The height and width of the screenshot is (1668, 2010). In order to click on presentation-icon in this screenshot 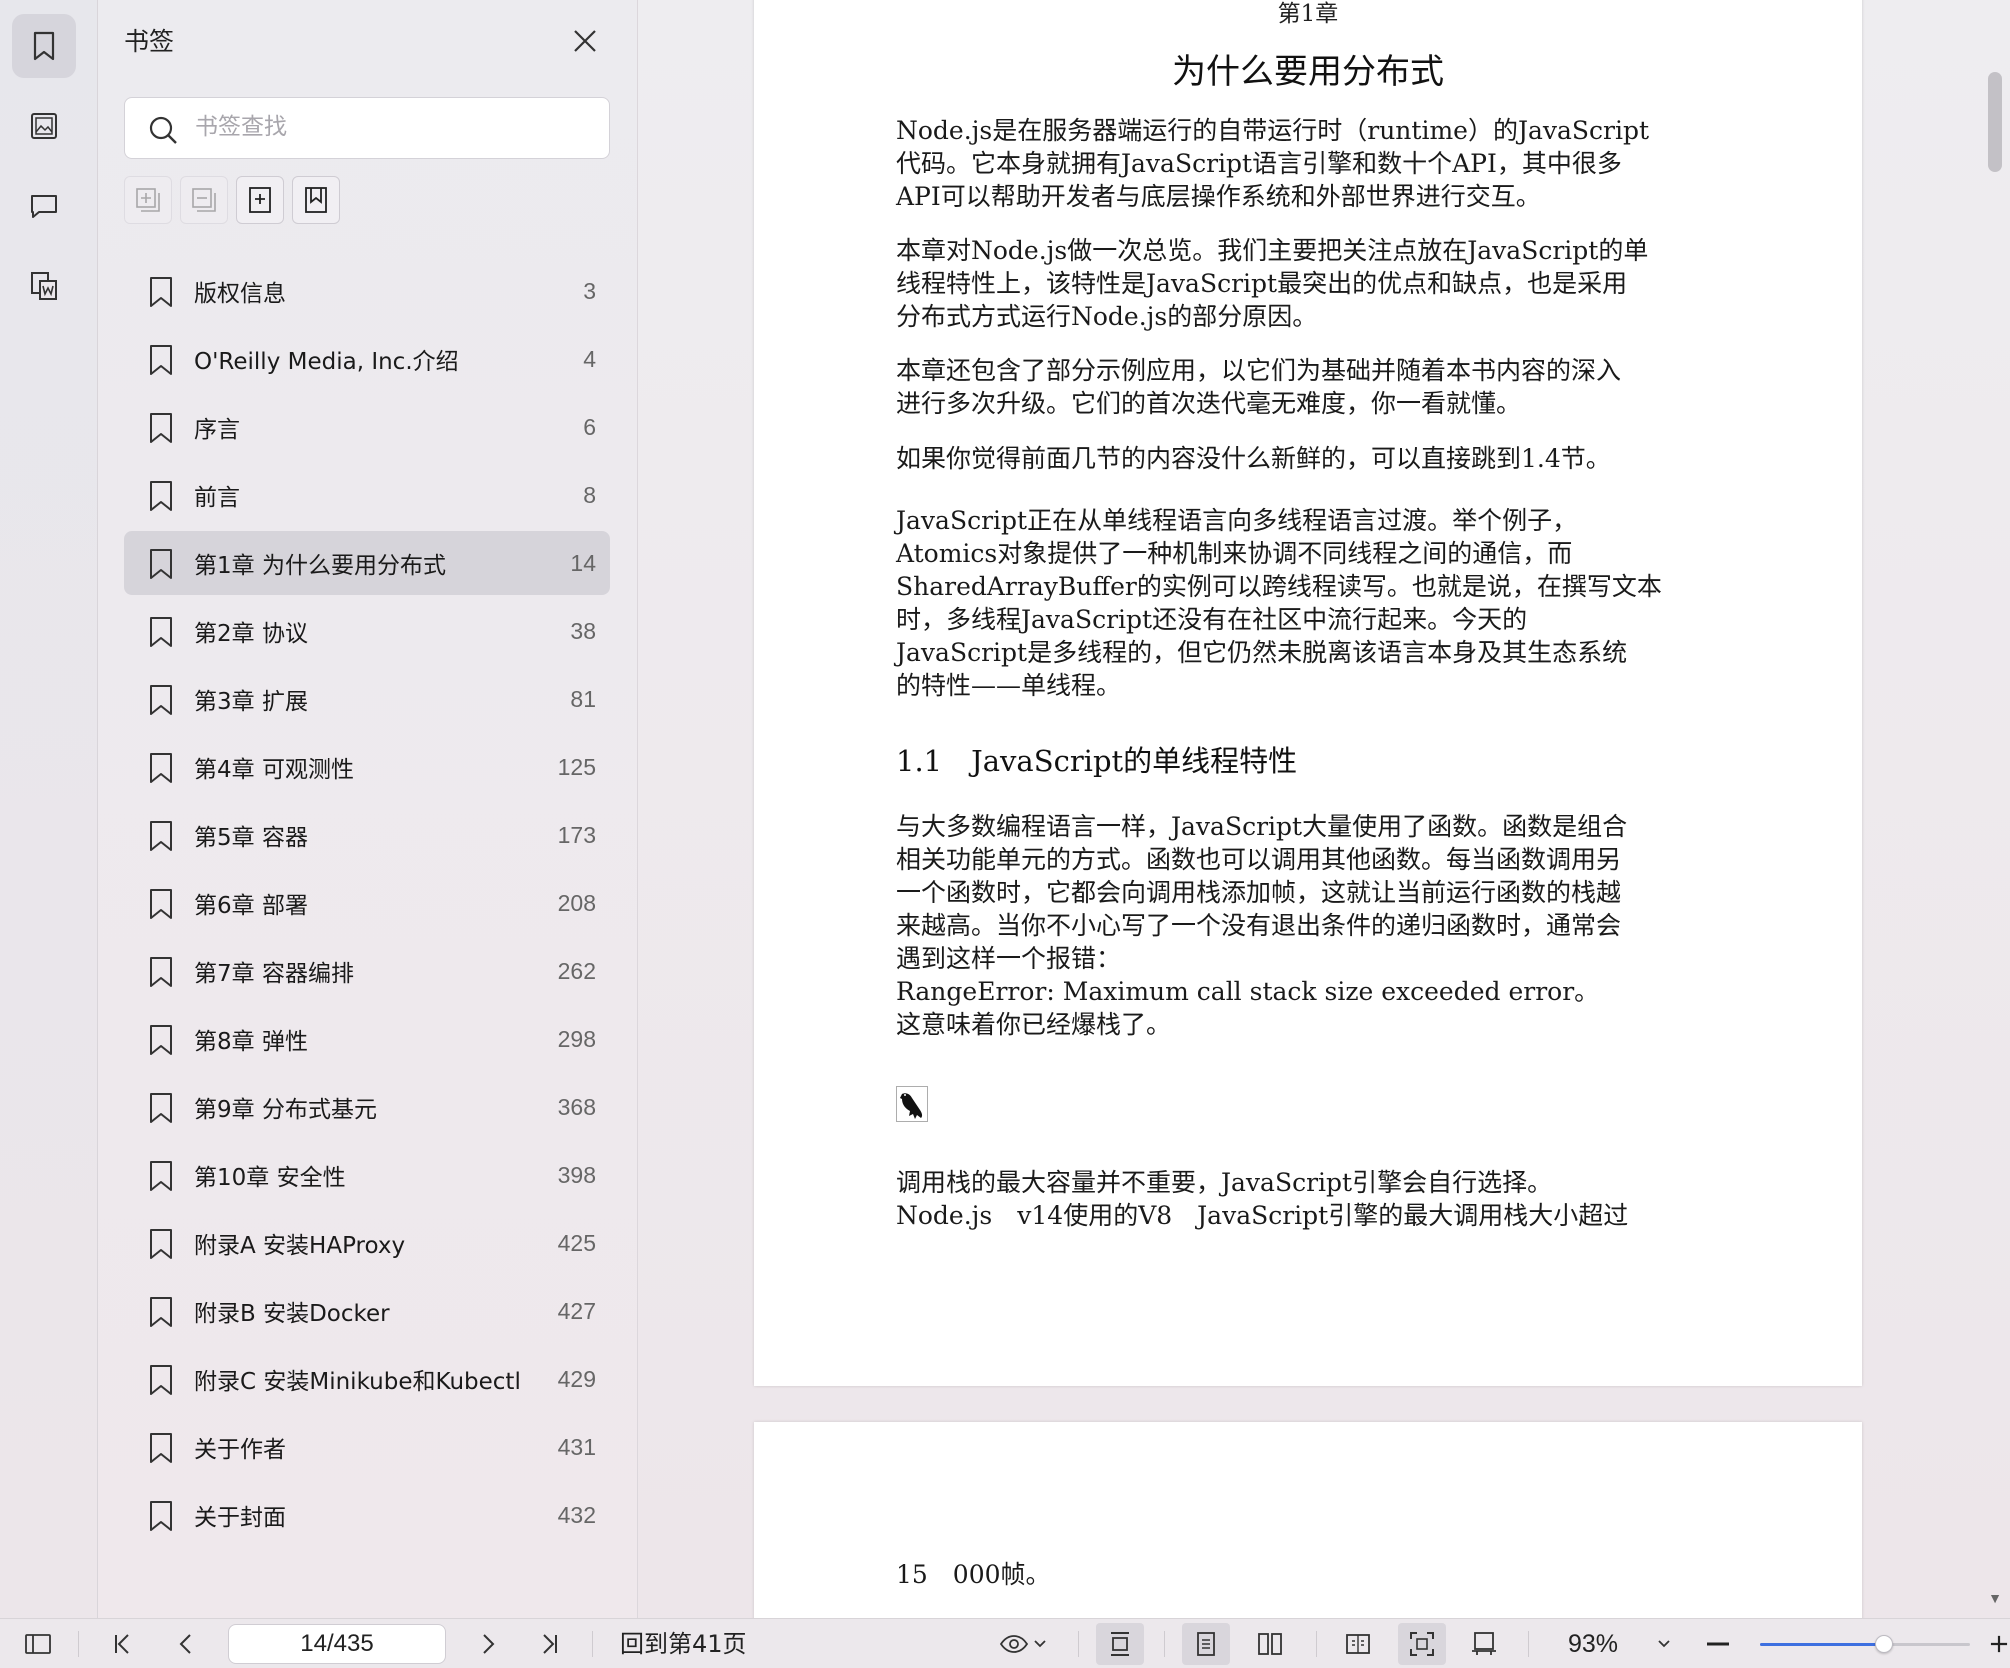, I will do `click(1484, 1643)`.